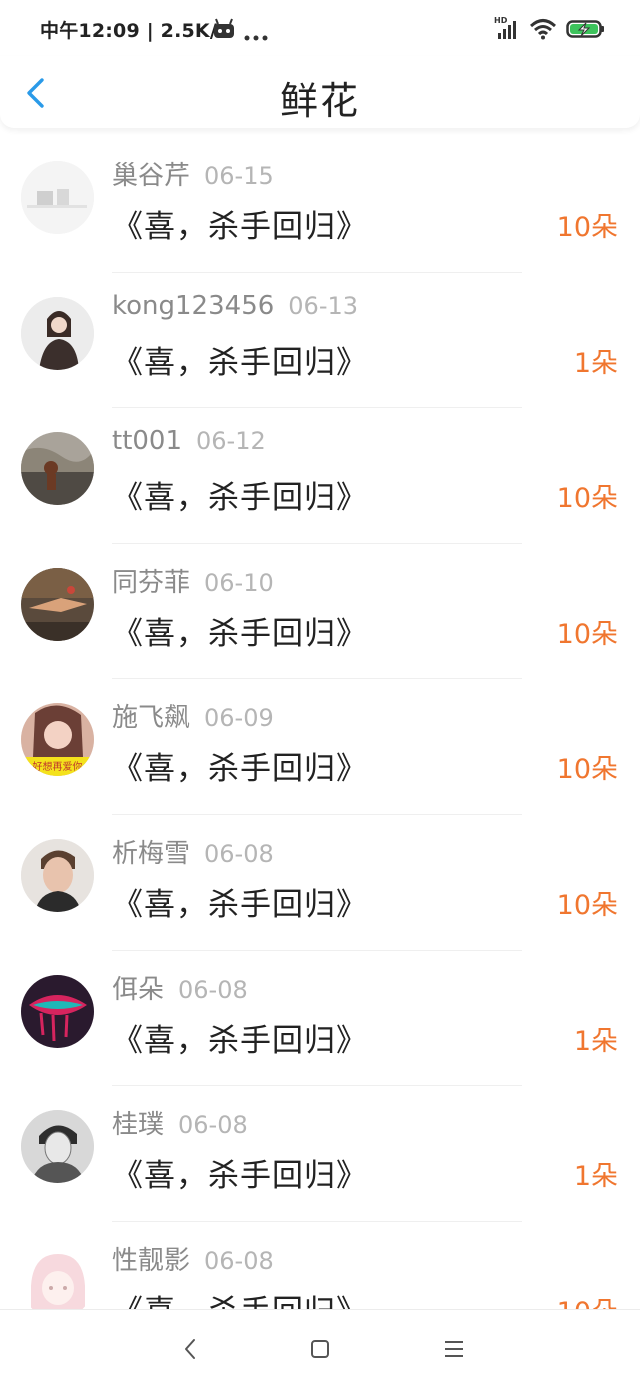 Image resolution: width=640 pixels, height=1388 pixels. Describe the element at coordinates (319, 101) in the screenshot. I see `page-title: 鲜花` at that location.